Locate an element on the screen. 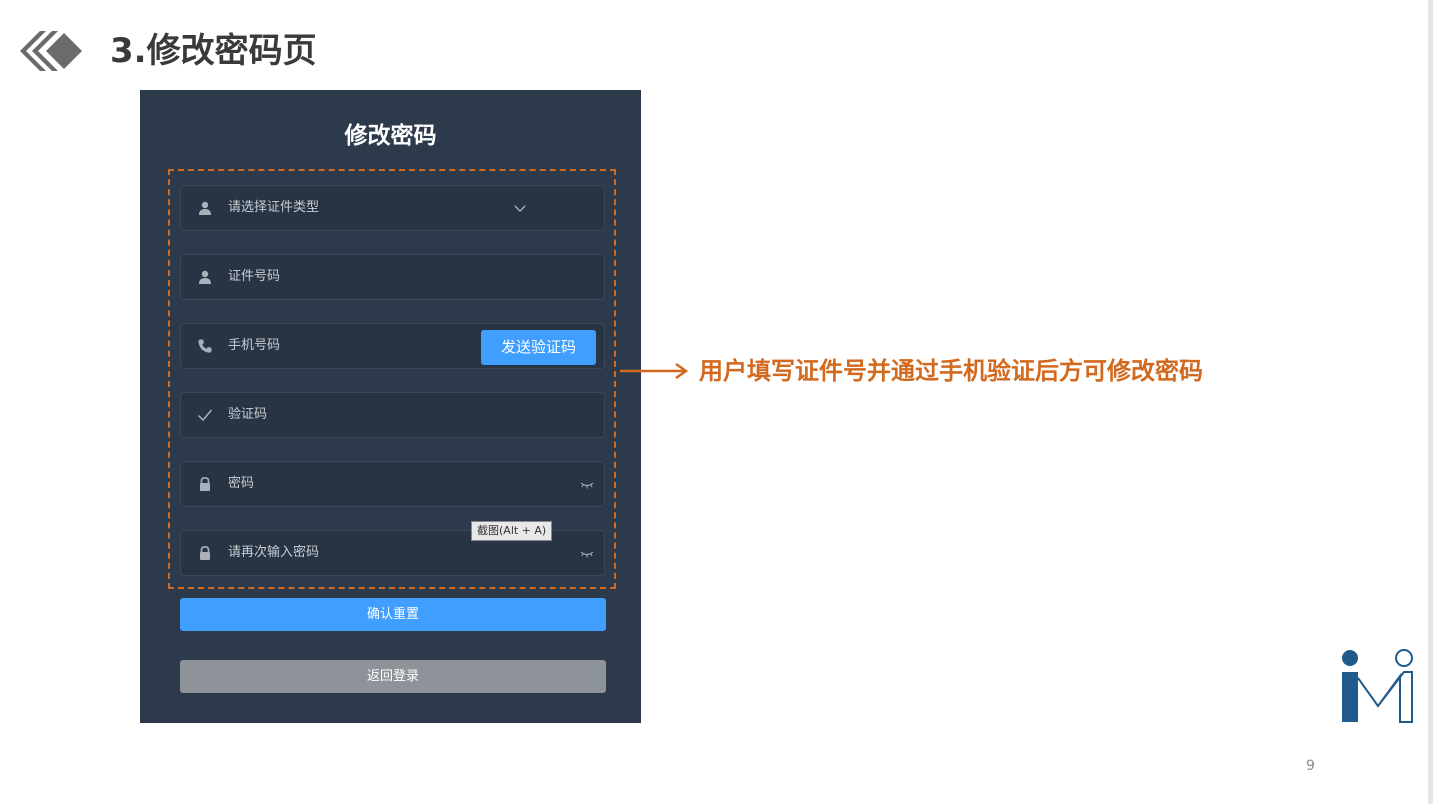  send-code-button: 发送验证码 is located at coordinates (538, 347).